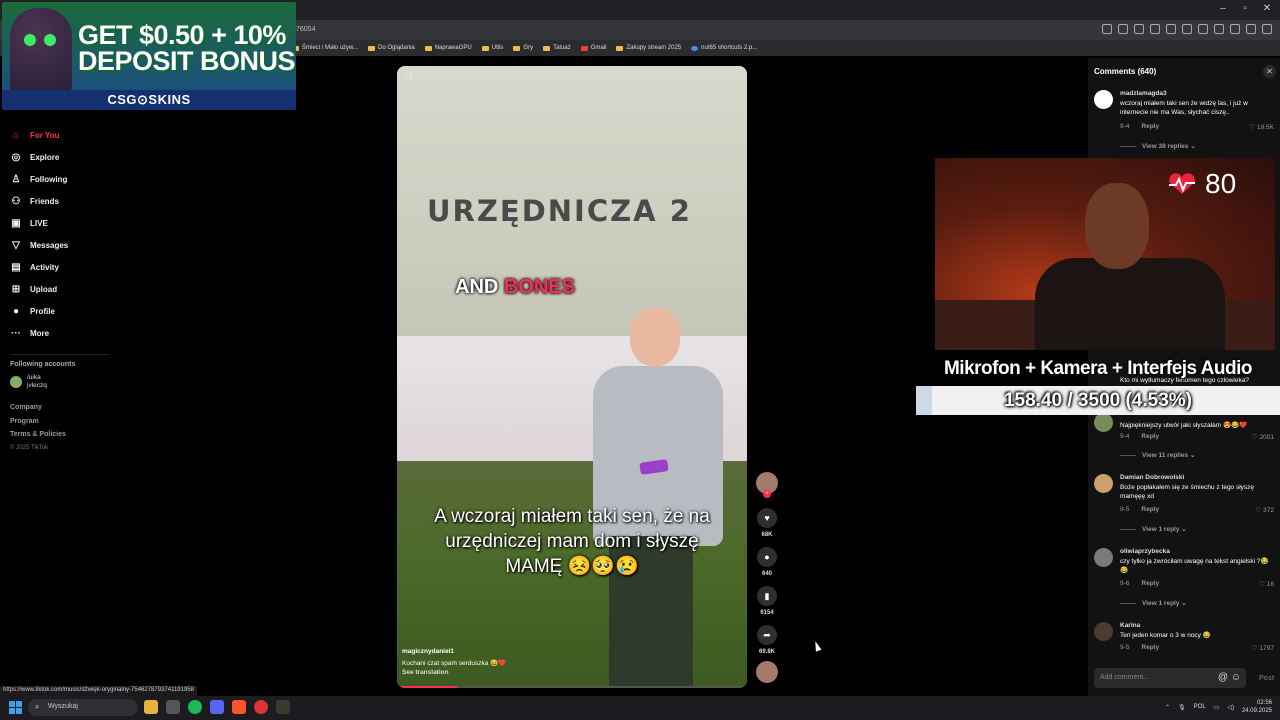 This screenshot has height=720, width=1280. What do you see at coordinates (1170, 678) in the screenshot?
I see `comment-input: Add comment... @ ☺` at bounding box center [1170, 678].